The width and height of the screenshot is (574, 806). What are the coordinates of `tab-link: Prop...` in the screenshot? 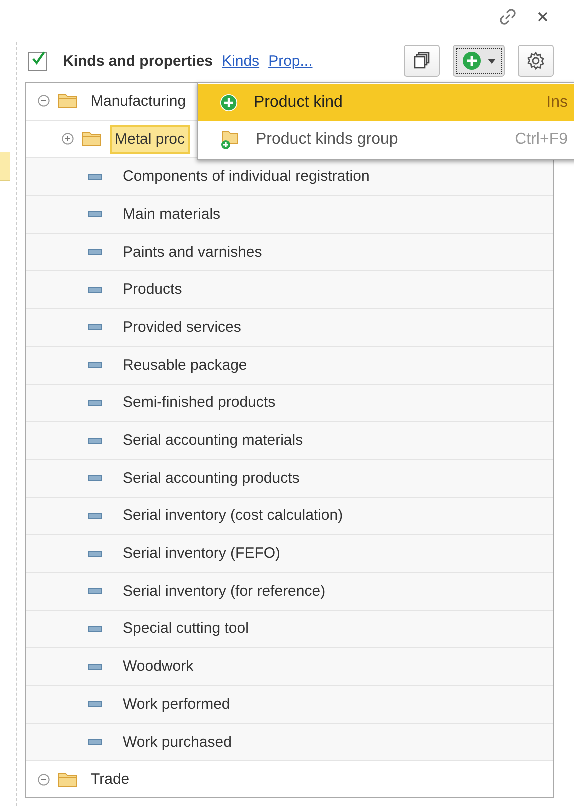 It's located at (290, 61).